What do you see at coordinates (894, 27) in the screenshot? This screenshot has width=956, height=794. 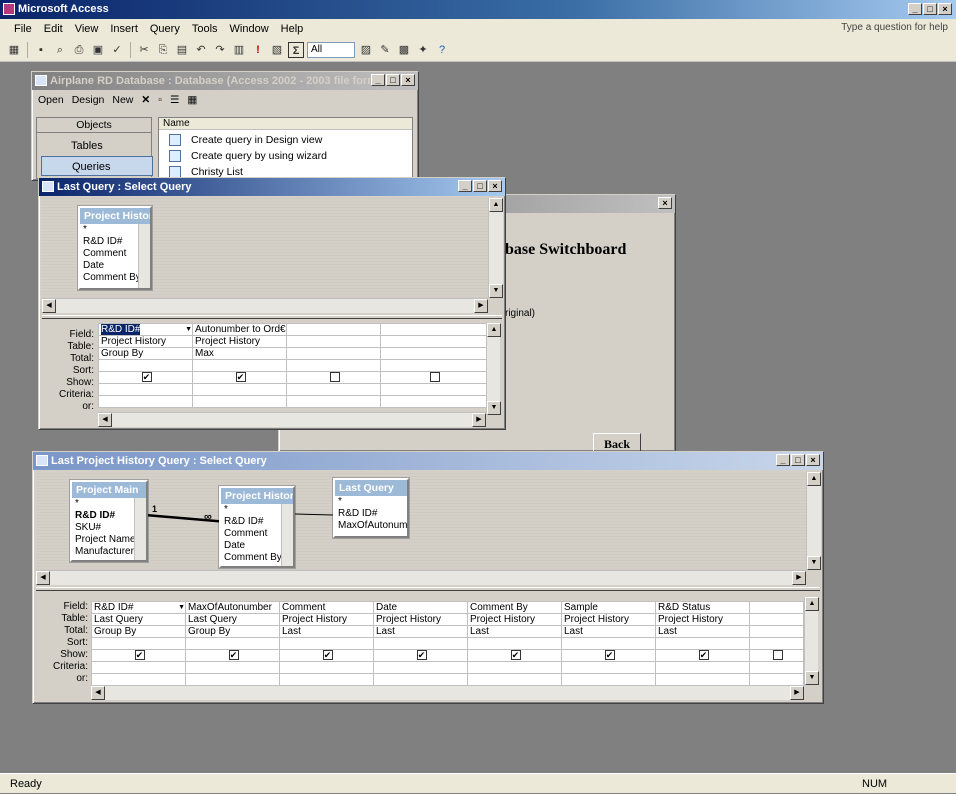 I see `help-search-input: Type a question for help` at bounding box center [894, 27].